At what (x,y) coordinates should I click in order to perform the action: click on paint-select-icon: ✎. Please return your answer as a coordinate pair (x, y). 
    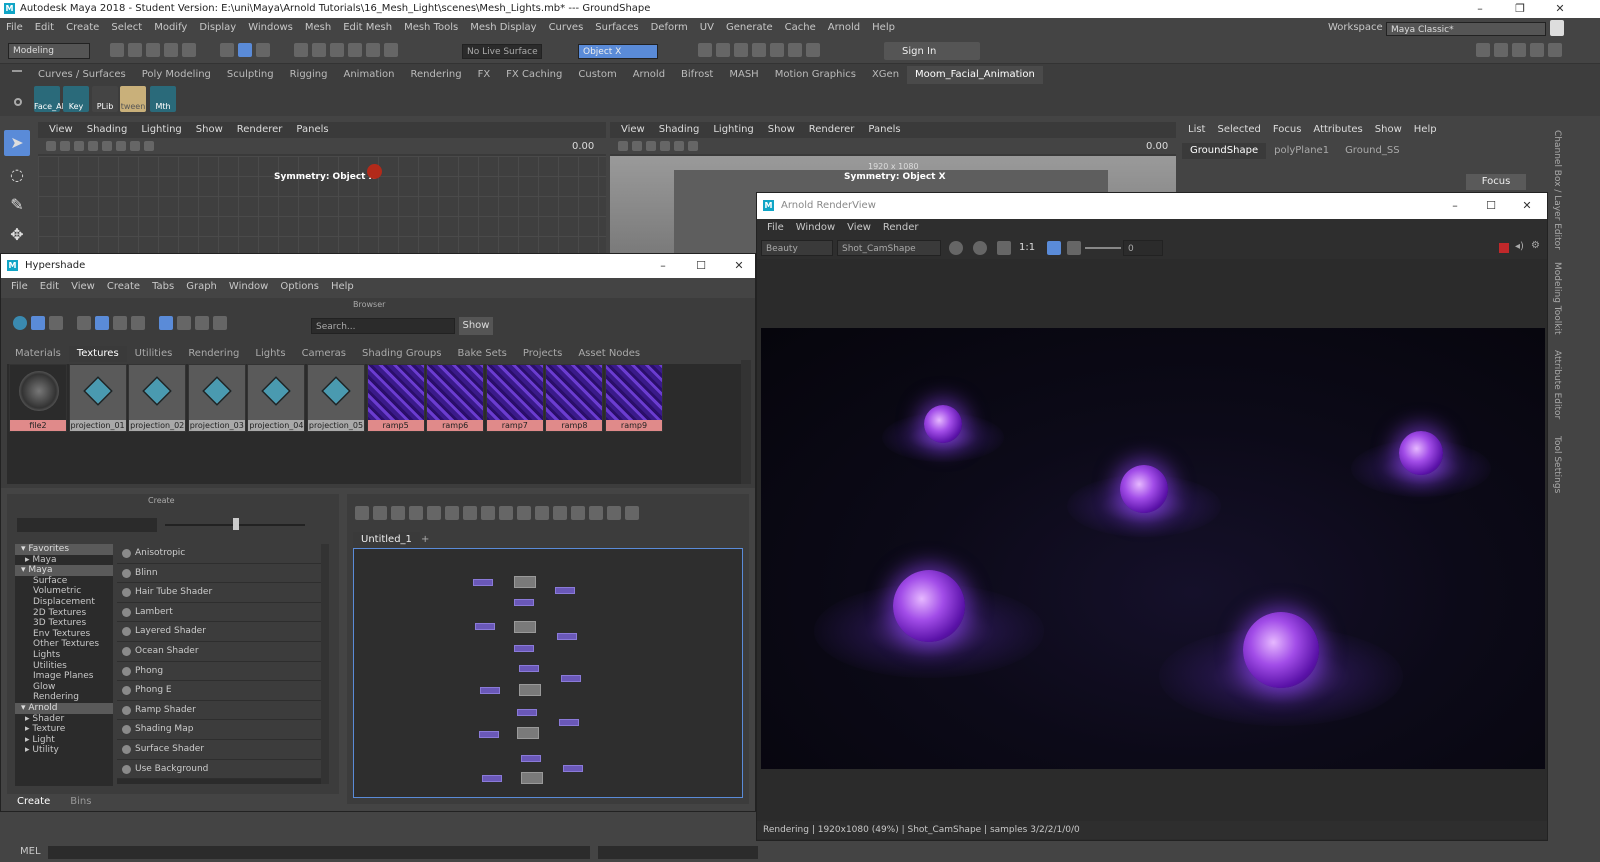
    Looking at the image, I should click on (17, 205).